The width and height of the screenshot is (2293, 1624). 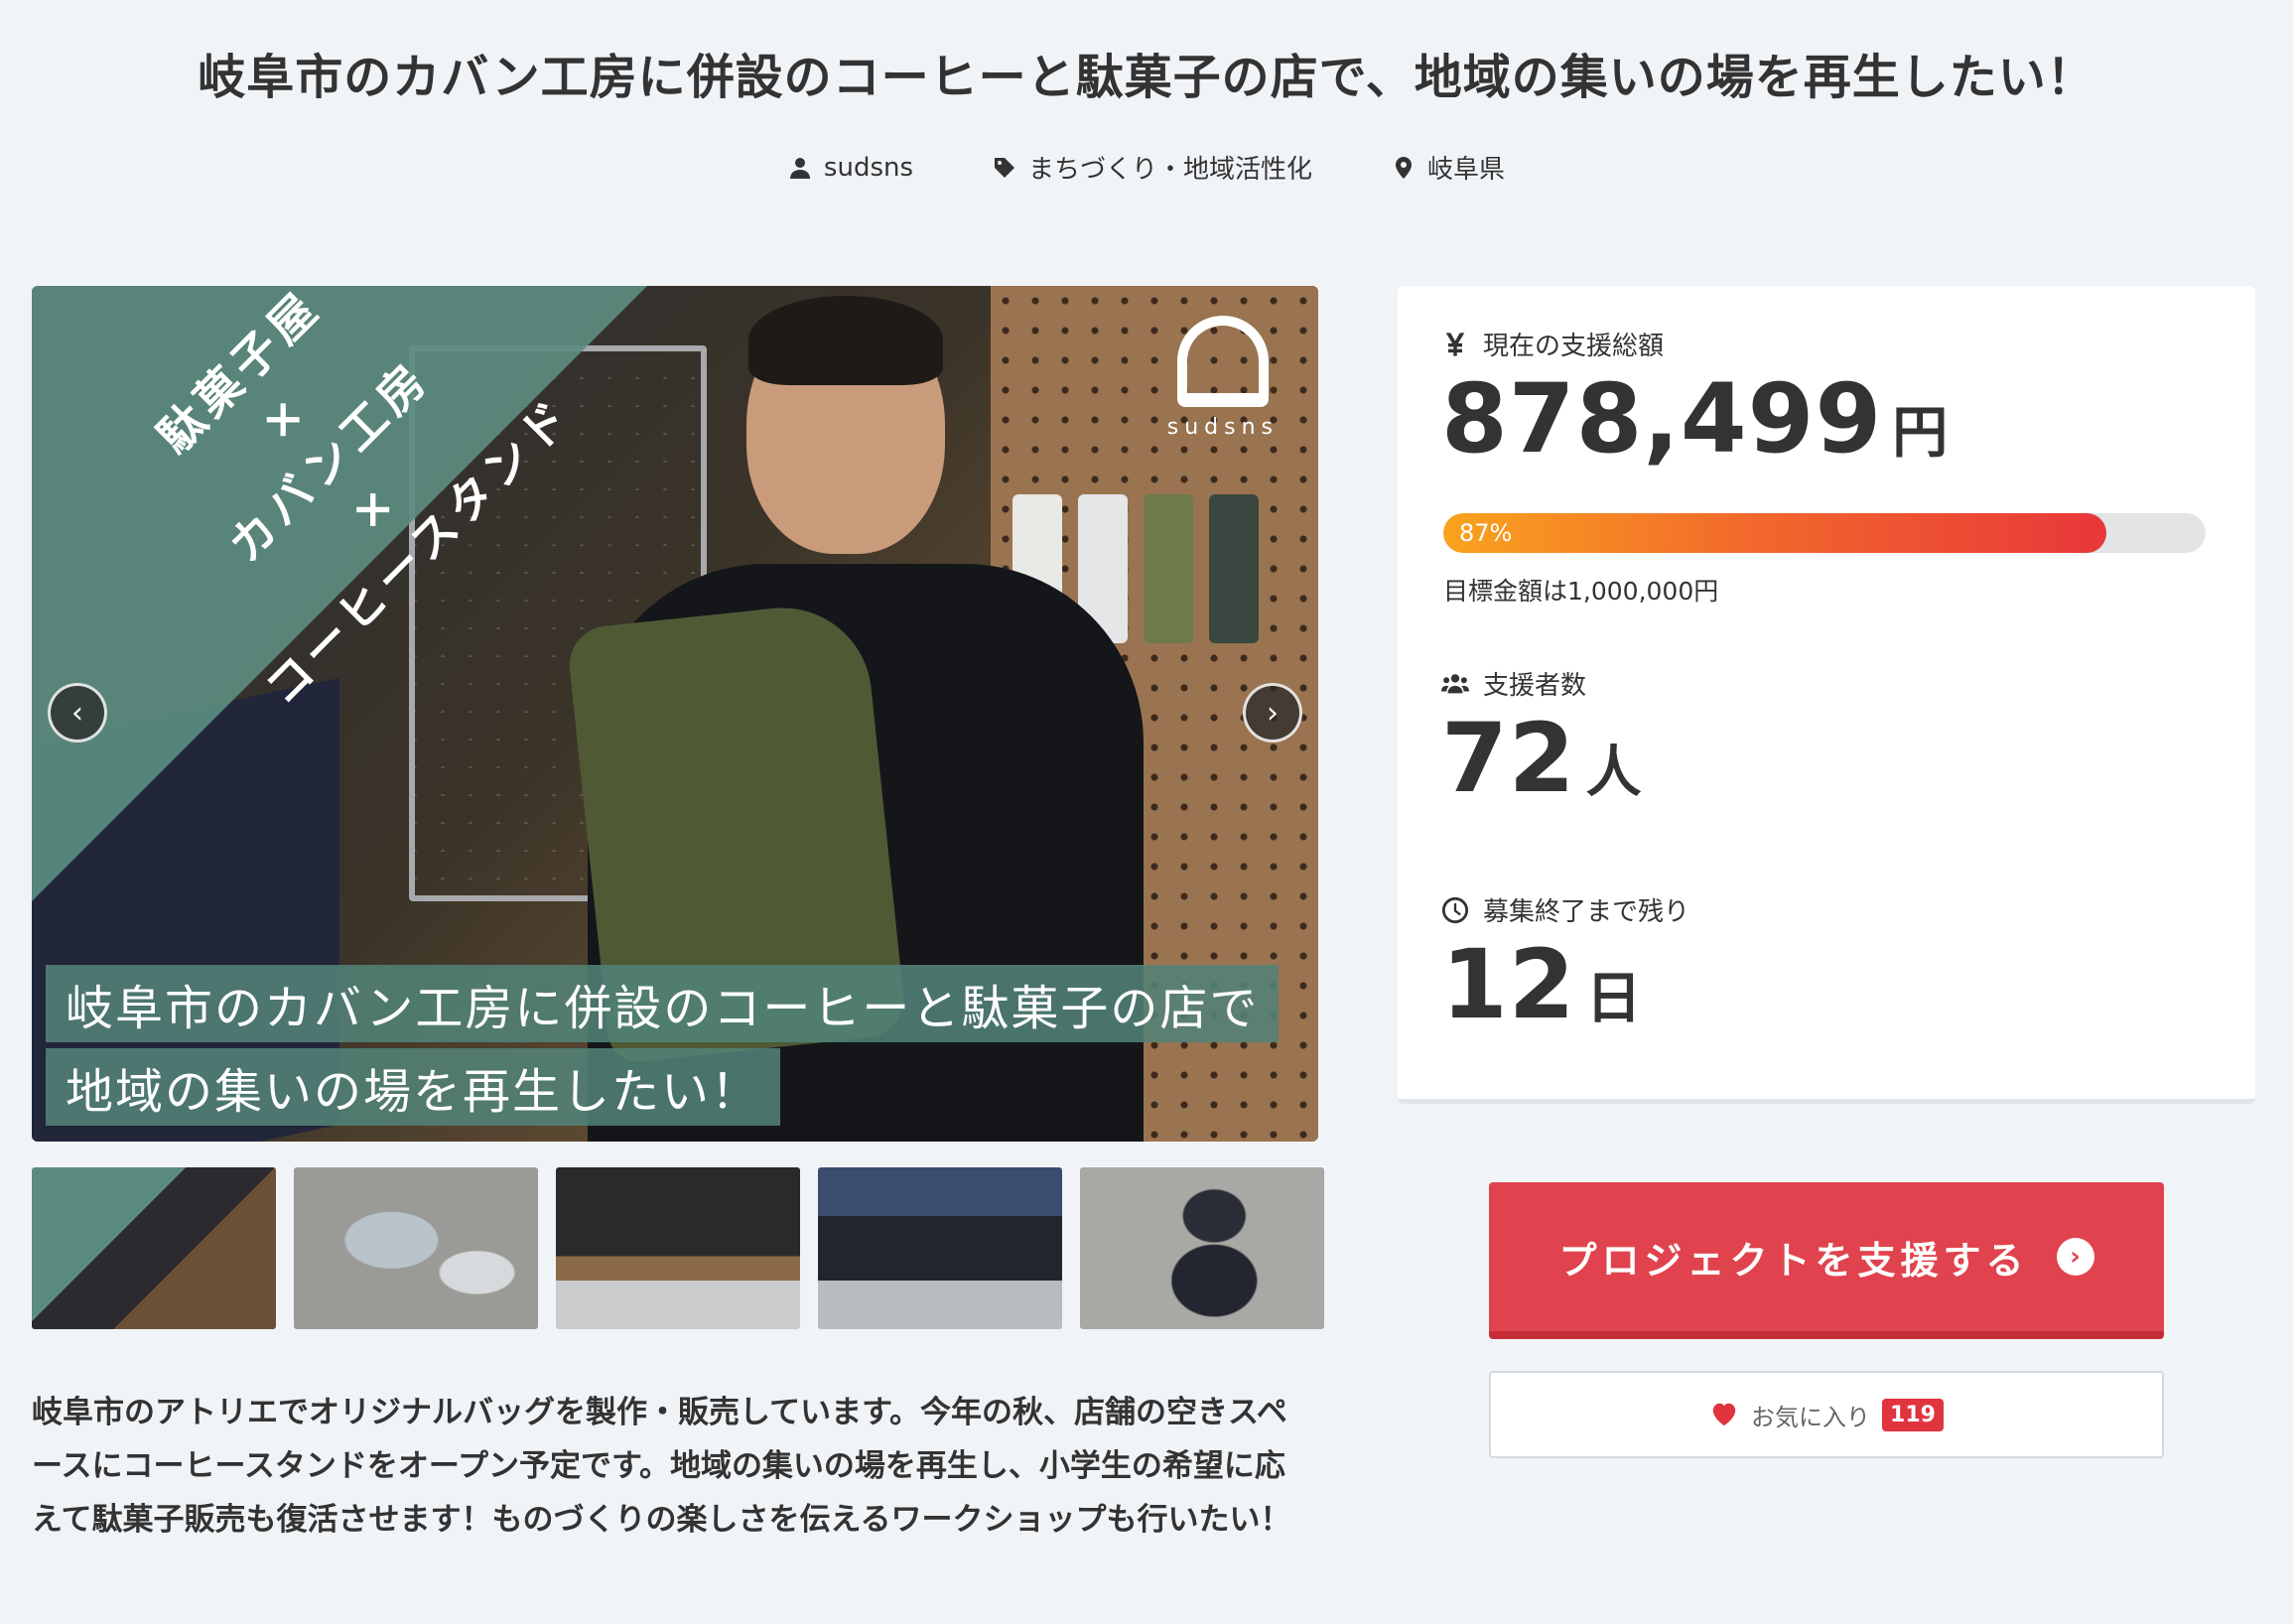 I want to click on hero-caption-line2: 地域の集いの場を再生したい！, so click(x=413, y=1087).